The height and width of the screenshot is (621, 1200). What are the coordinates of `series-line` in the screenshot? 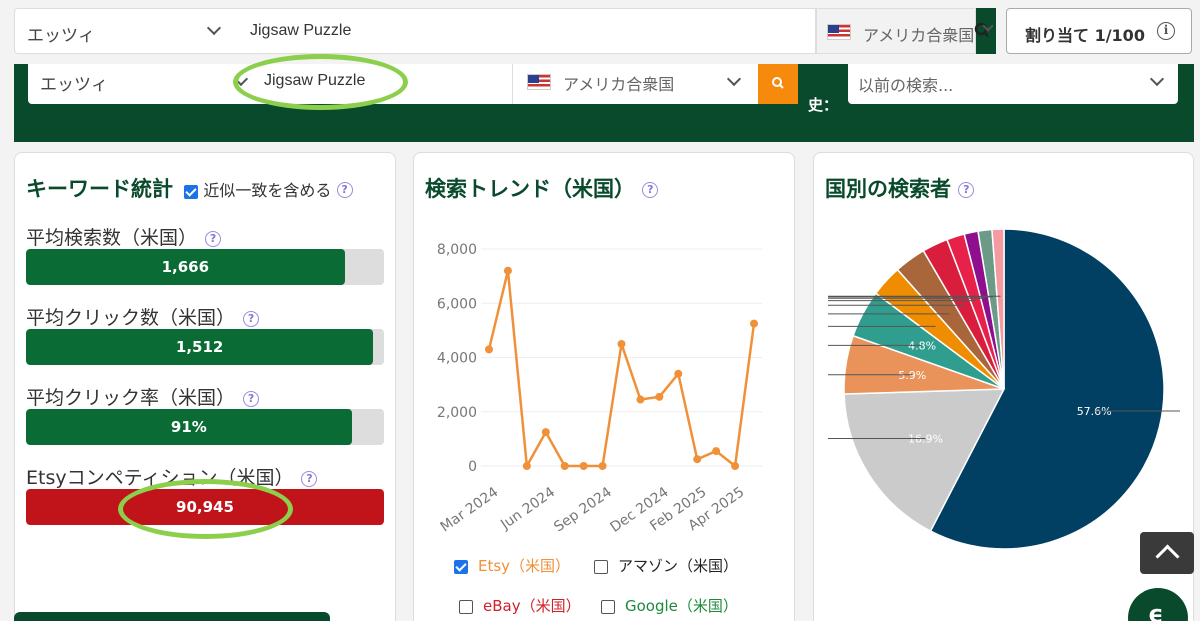 It's located at (621, 370).